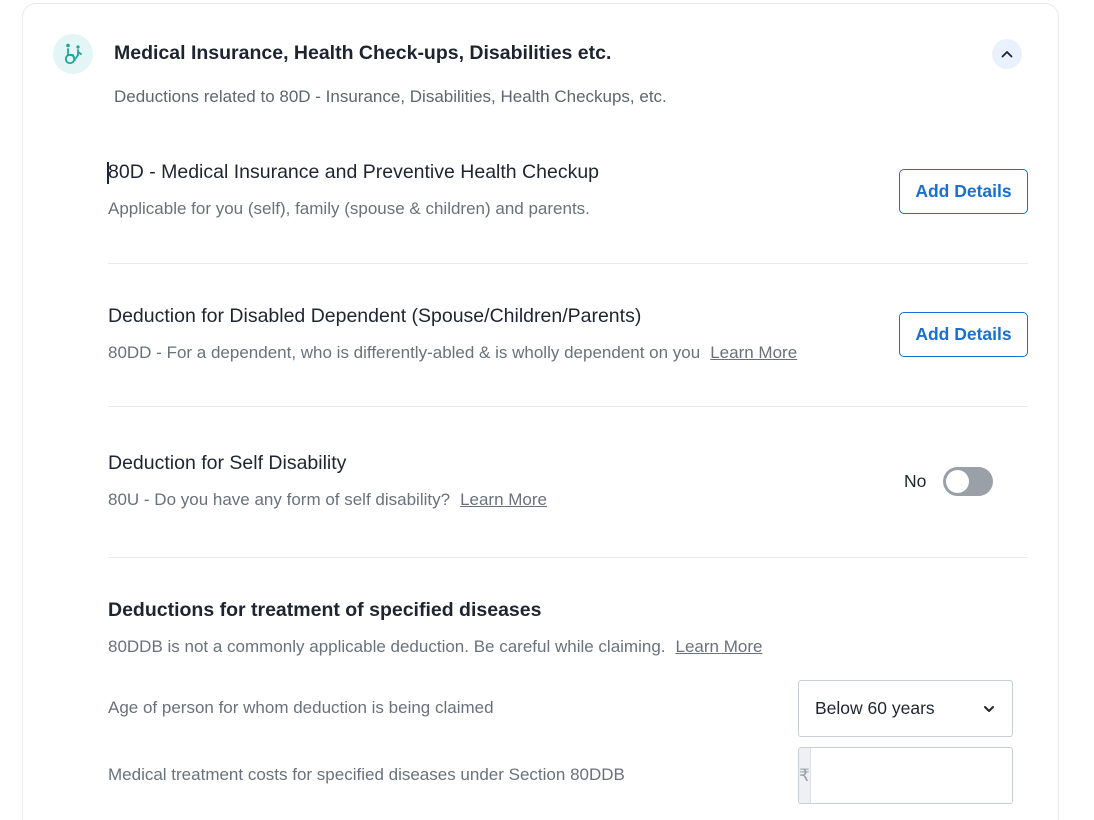 This screenshot has width=1094, height=820. What do you see at coordinates (753, 352) in the screenshot?
I see `learn-more-80dd-link: Learn More` at bounding box center [753, 352].